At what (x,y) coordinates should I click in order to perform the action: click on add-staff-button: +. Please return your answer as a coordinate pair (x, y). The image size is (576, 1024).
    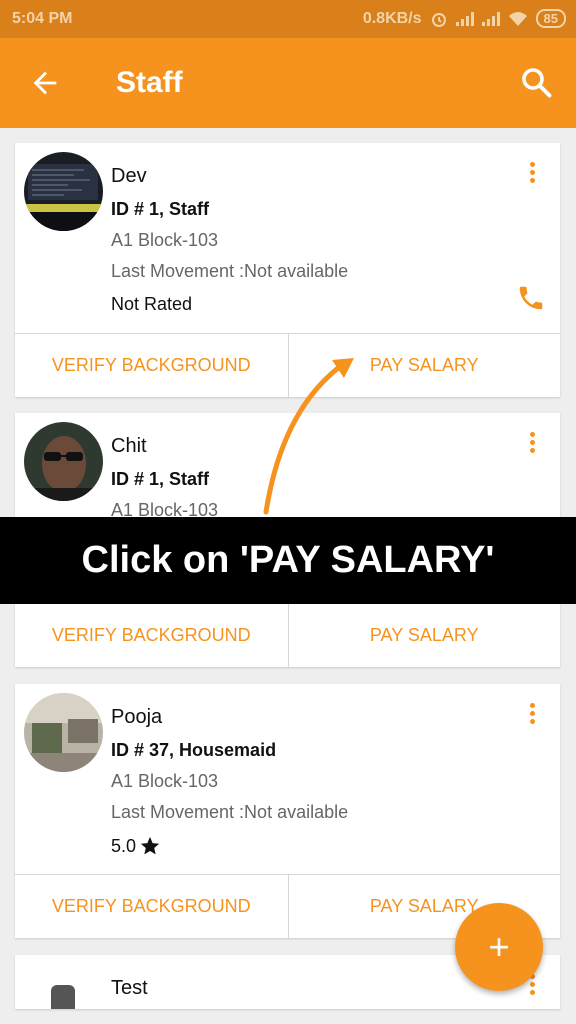
    Looking at the image, I should click on (499, 947).